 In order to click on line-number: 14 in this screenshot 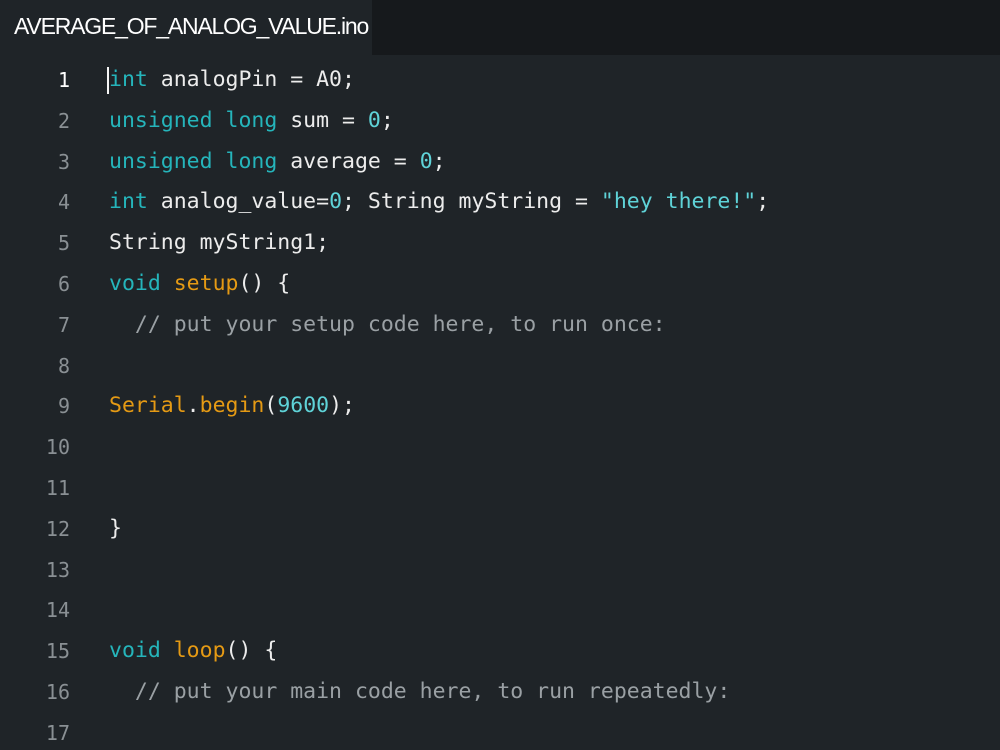, I will do `click(57, 610)`.